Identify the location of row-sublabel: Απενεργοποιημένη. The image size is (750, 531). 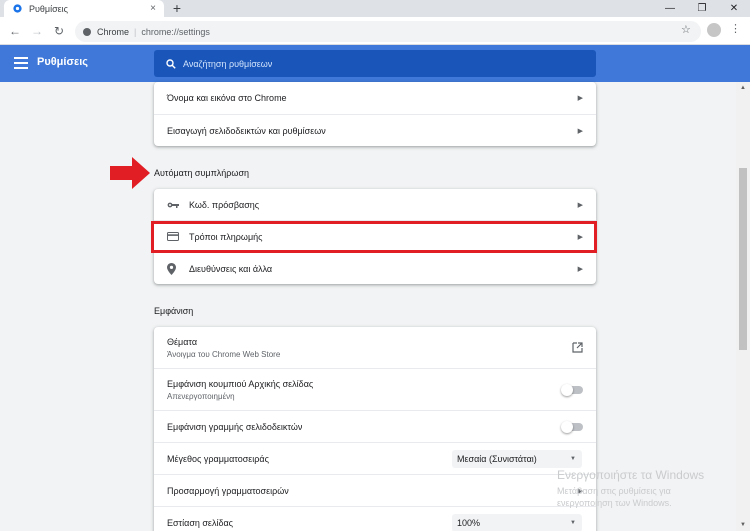
(201, 396).